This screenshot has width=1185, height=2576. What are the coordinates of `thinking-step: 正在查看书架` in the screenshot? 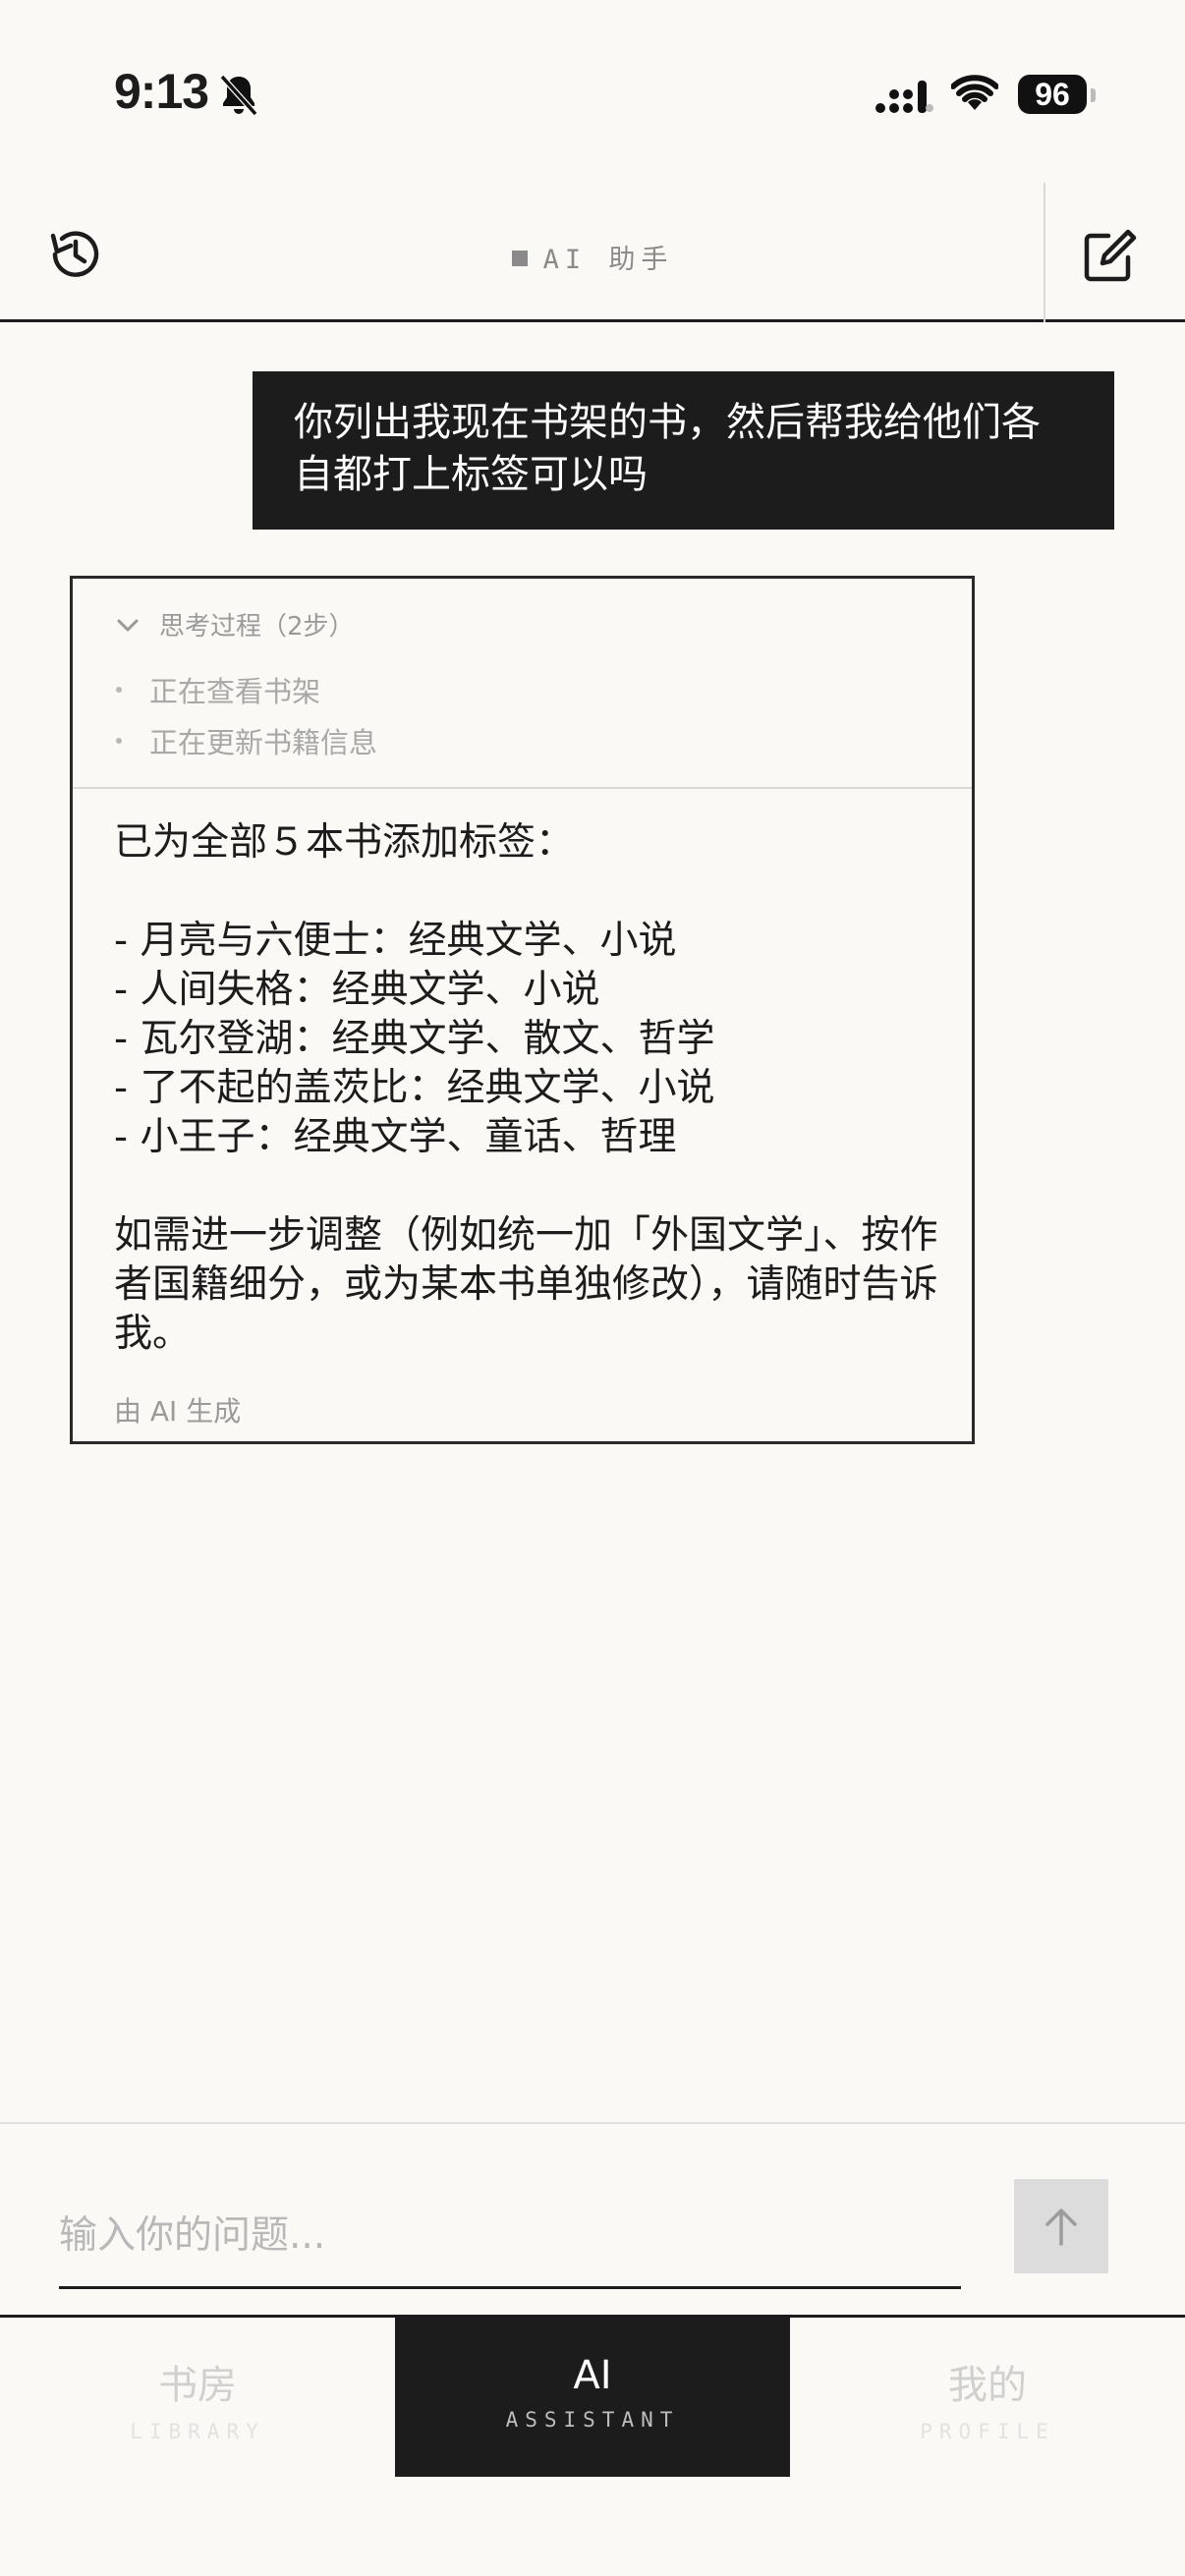 It's located at (217, 689).